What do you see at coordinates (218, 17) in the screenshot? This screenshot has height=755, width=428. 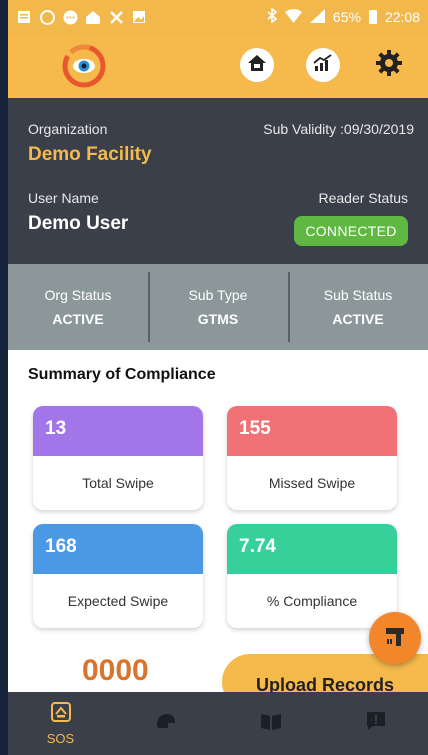 I see `status-bar: 65% 22:08` at bounding box center [218, 17].